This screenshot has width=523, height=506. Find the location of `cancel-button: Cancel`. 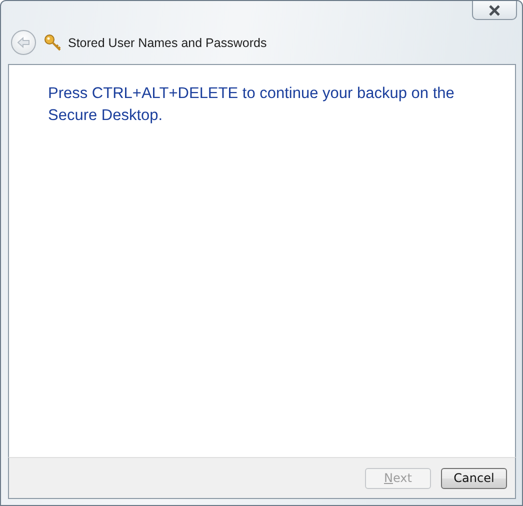

cancel-button: Cancel is located at coordinates (474, 478).